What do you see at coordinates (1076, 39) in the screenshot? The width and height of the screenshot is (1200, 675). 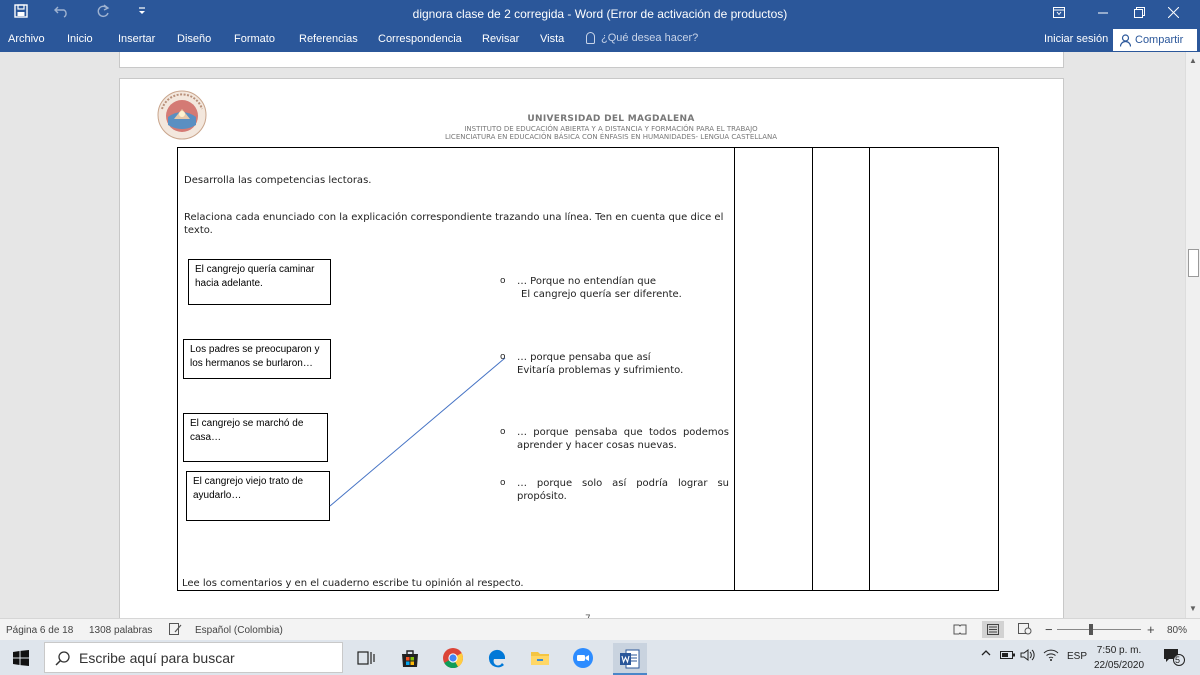 I see `sign-in-link: Iniciar sesión` at bounding box center [1076, 39].